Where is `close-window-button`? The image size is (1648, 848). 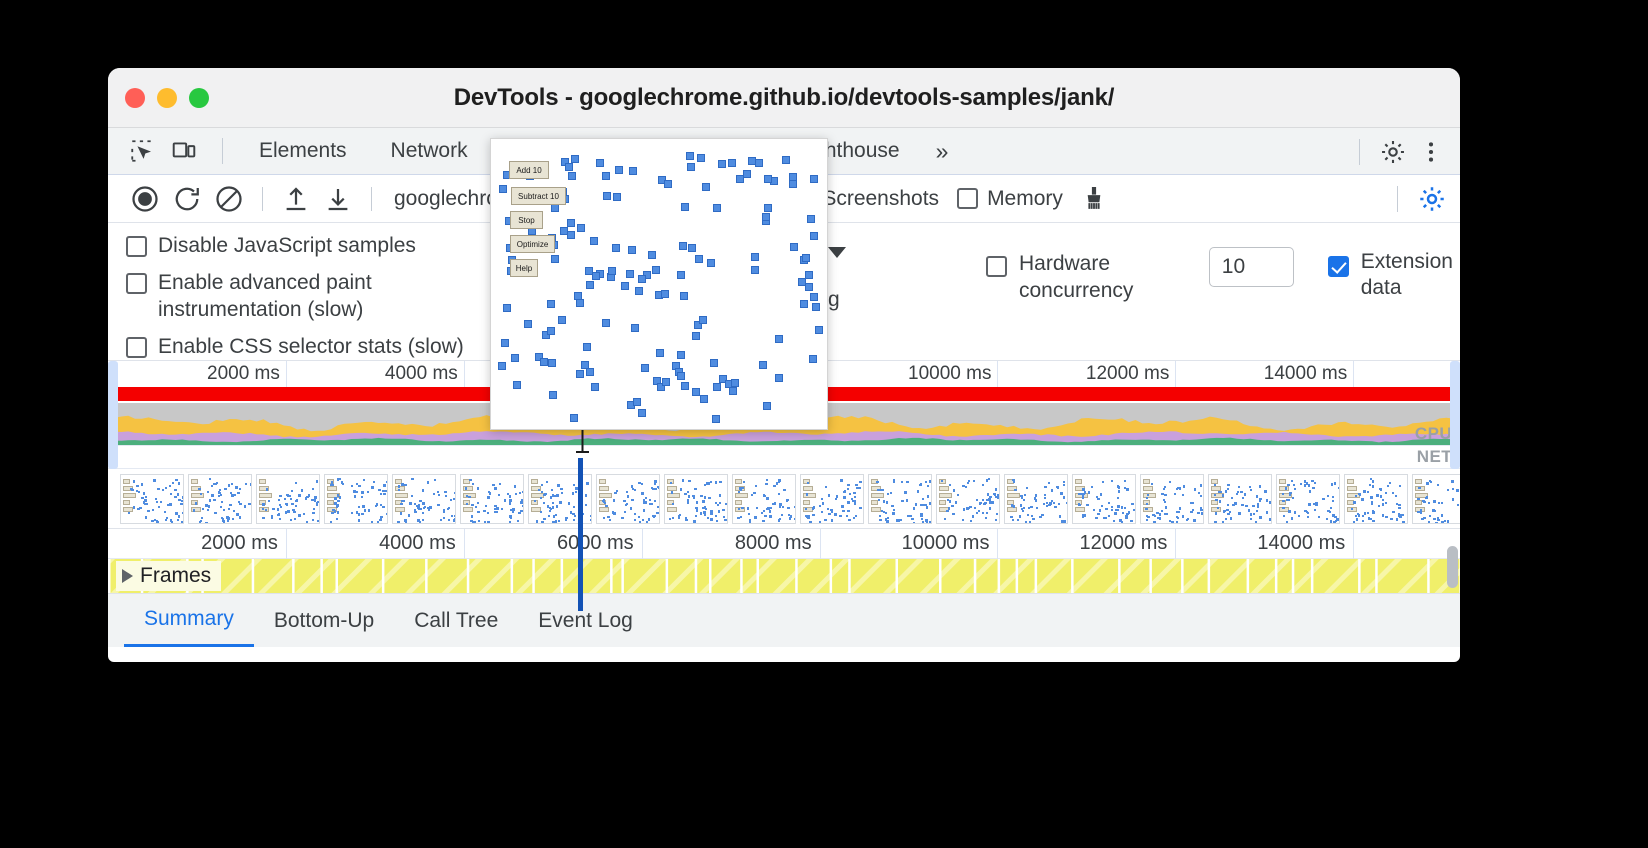
close-window-button is located at coordinates (135, 97).